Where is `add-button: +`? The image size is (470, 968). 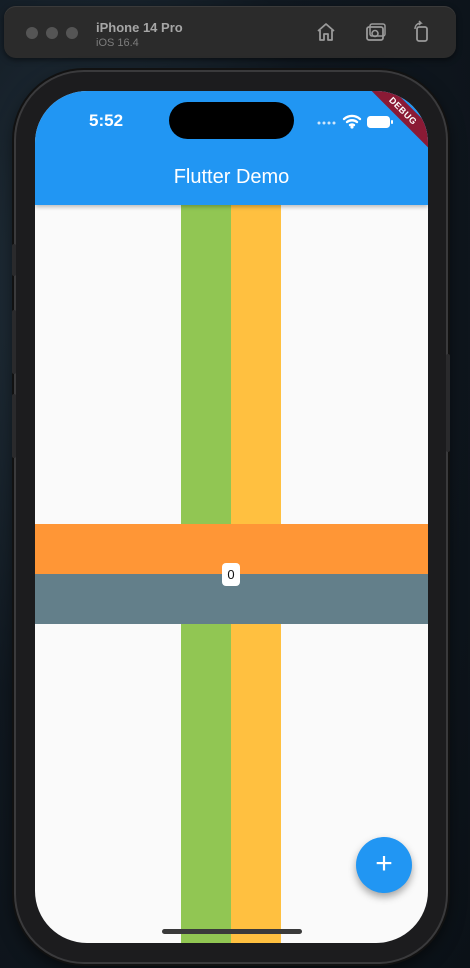 add-button: + is located at coordinates (384, 865).